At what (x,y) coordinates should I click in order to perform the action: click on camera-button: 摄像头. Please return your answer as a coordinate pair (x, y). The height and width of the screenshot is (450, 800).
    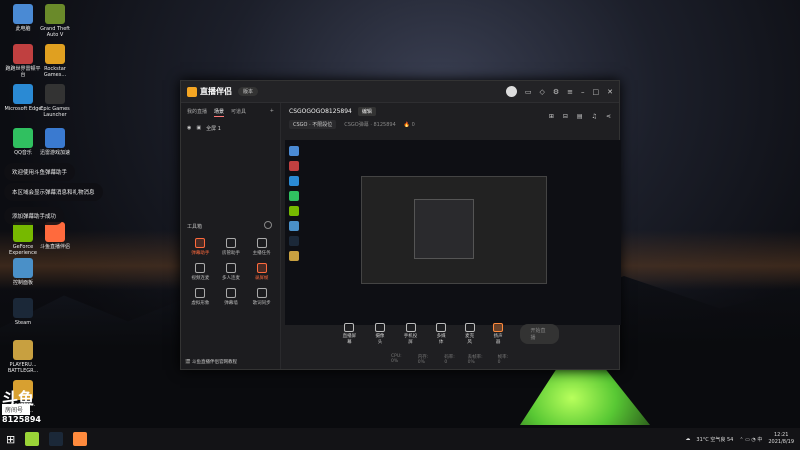
    Looking at the image, I should click on (380, 334).